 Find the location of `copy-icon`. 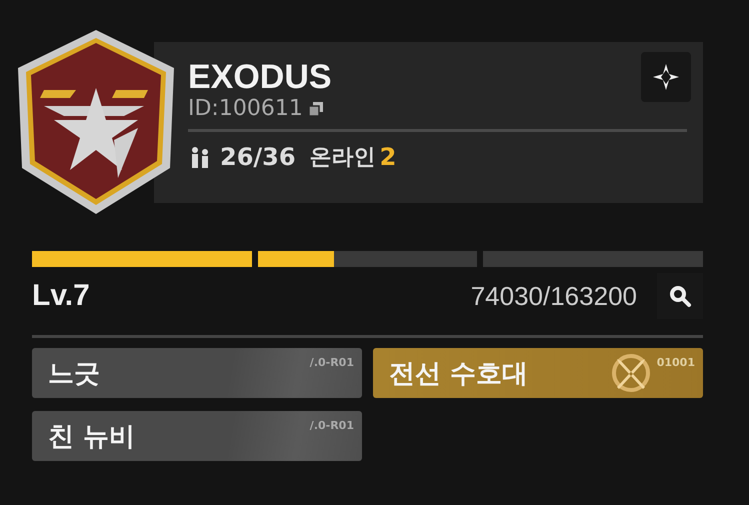

copy-icon is located at coordinates (315, 109).